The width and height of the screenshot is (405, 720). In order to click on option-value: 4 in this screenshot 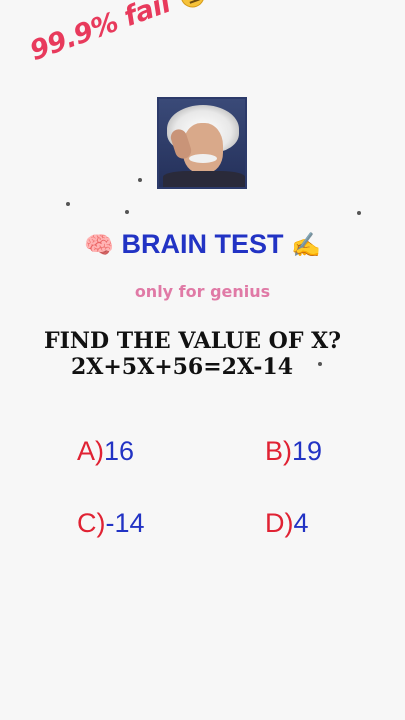, I will do `click(301, 523)`.